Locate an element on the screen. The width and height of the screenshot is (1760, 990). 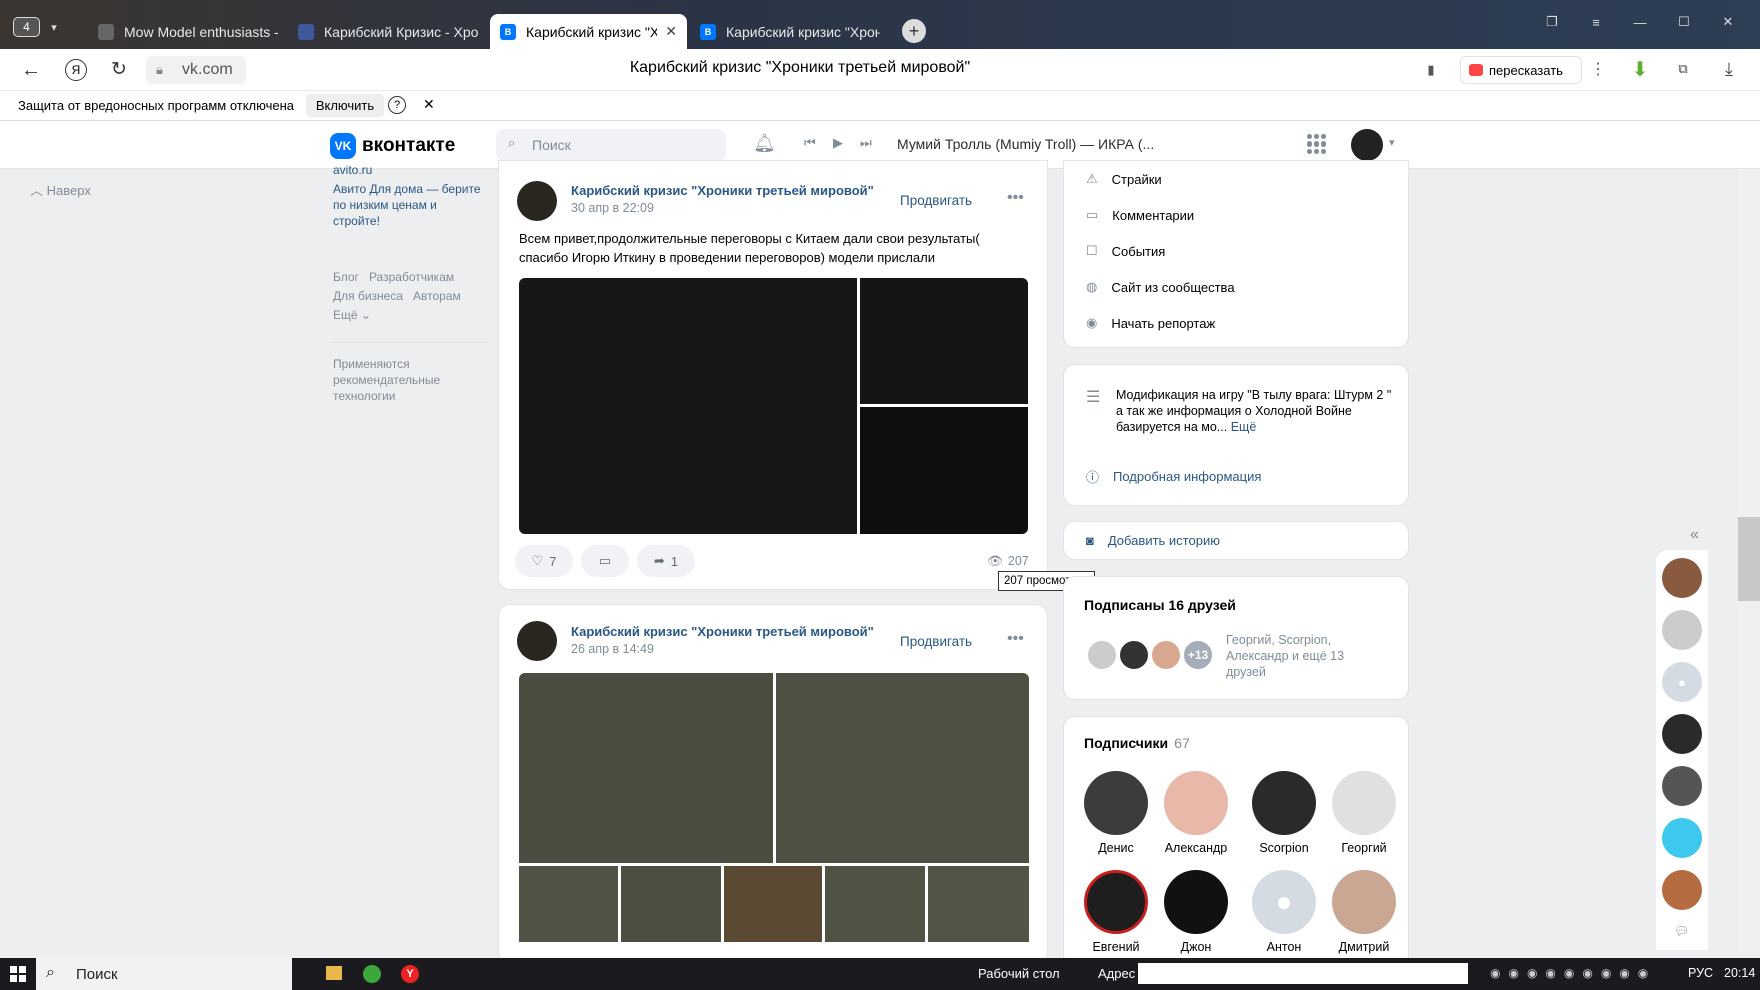
scrollbar is located at coordinates (1749, 563).